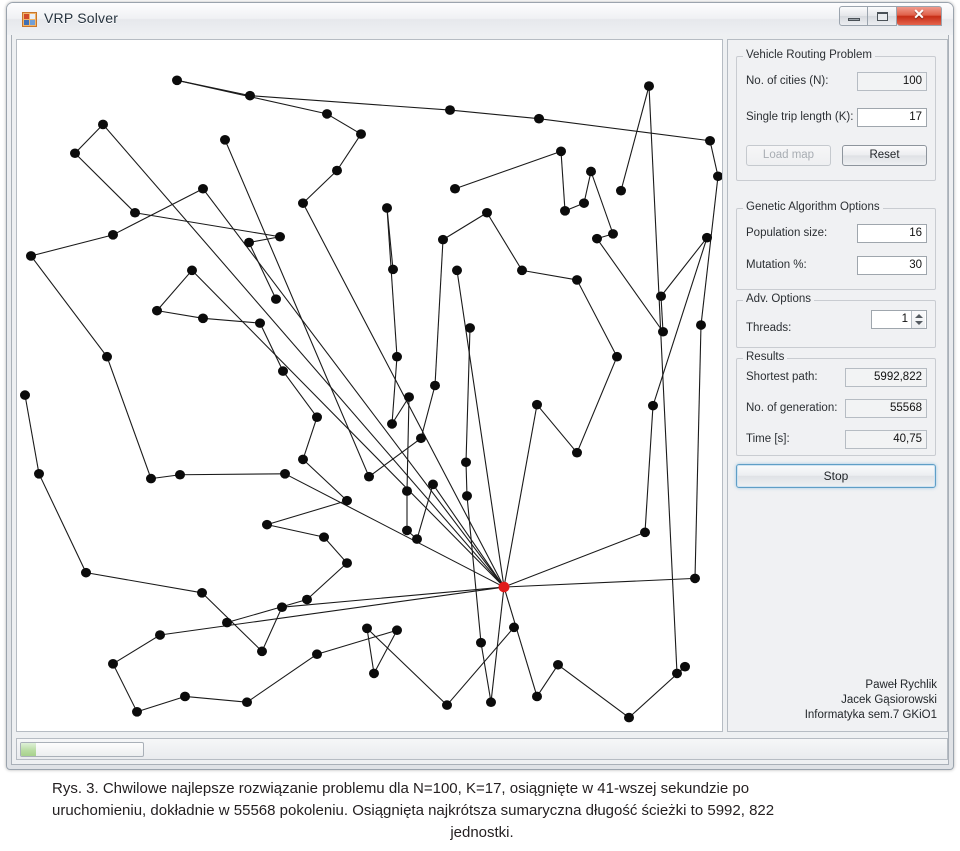  I want to click on mutation-field: 30, so click(892, 265).